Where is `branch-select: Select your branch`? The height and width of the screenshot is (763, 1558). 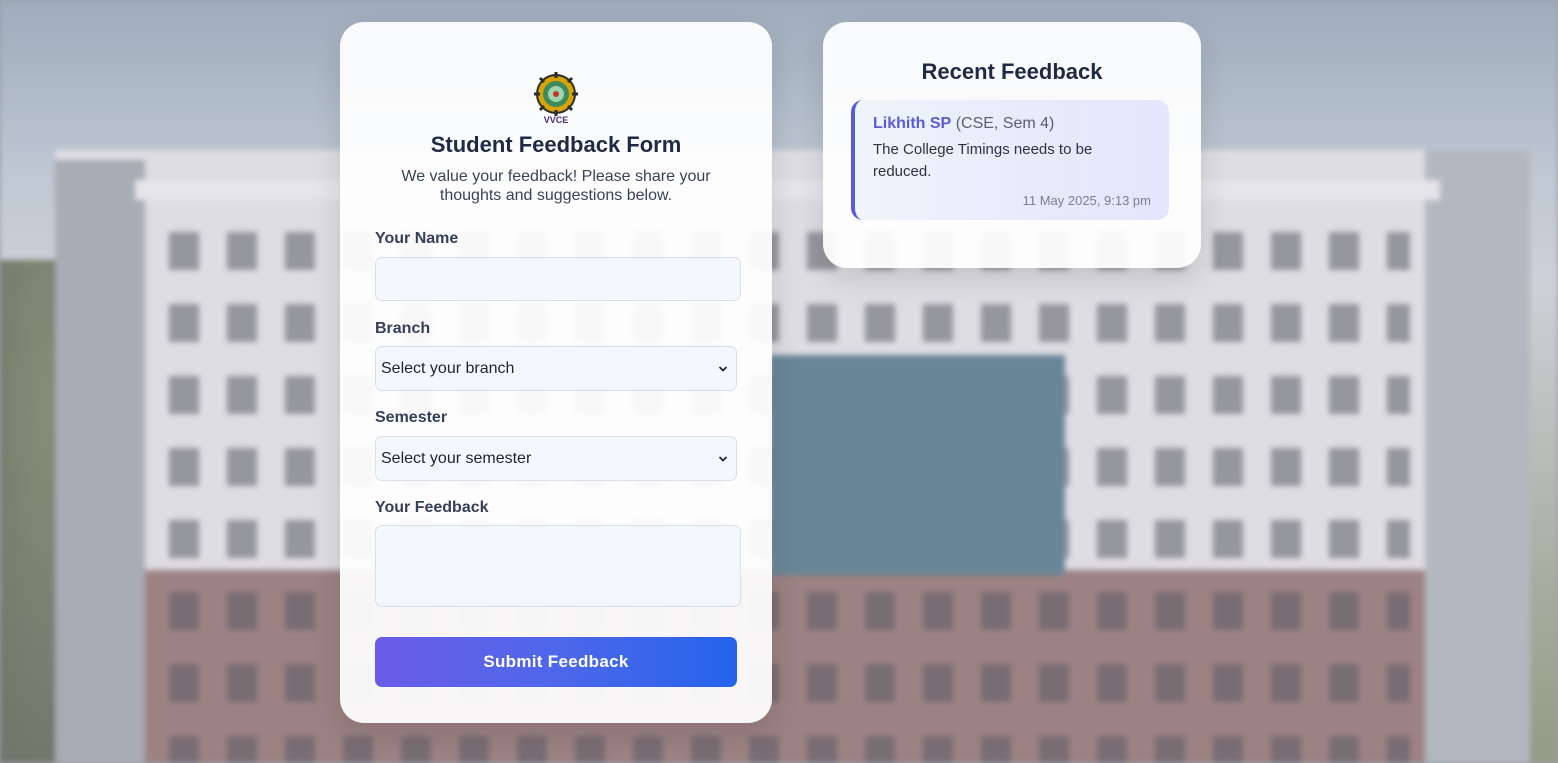 branch-select: Select your branch is located at coordinates (556, 368).